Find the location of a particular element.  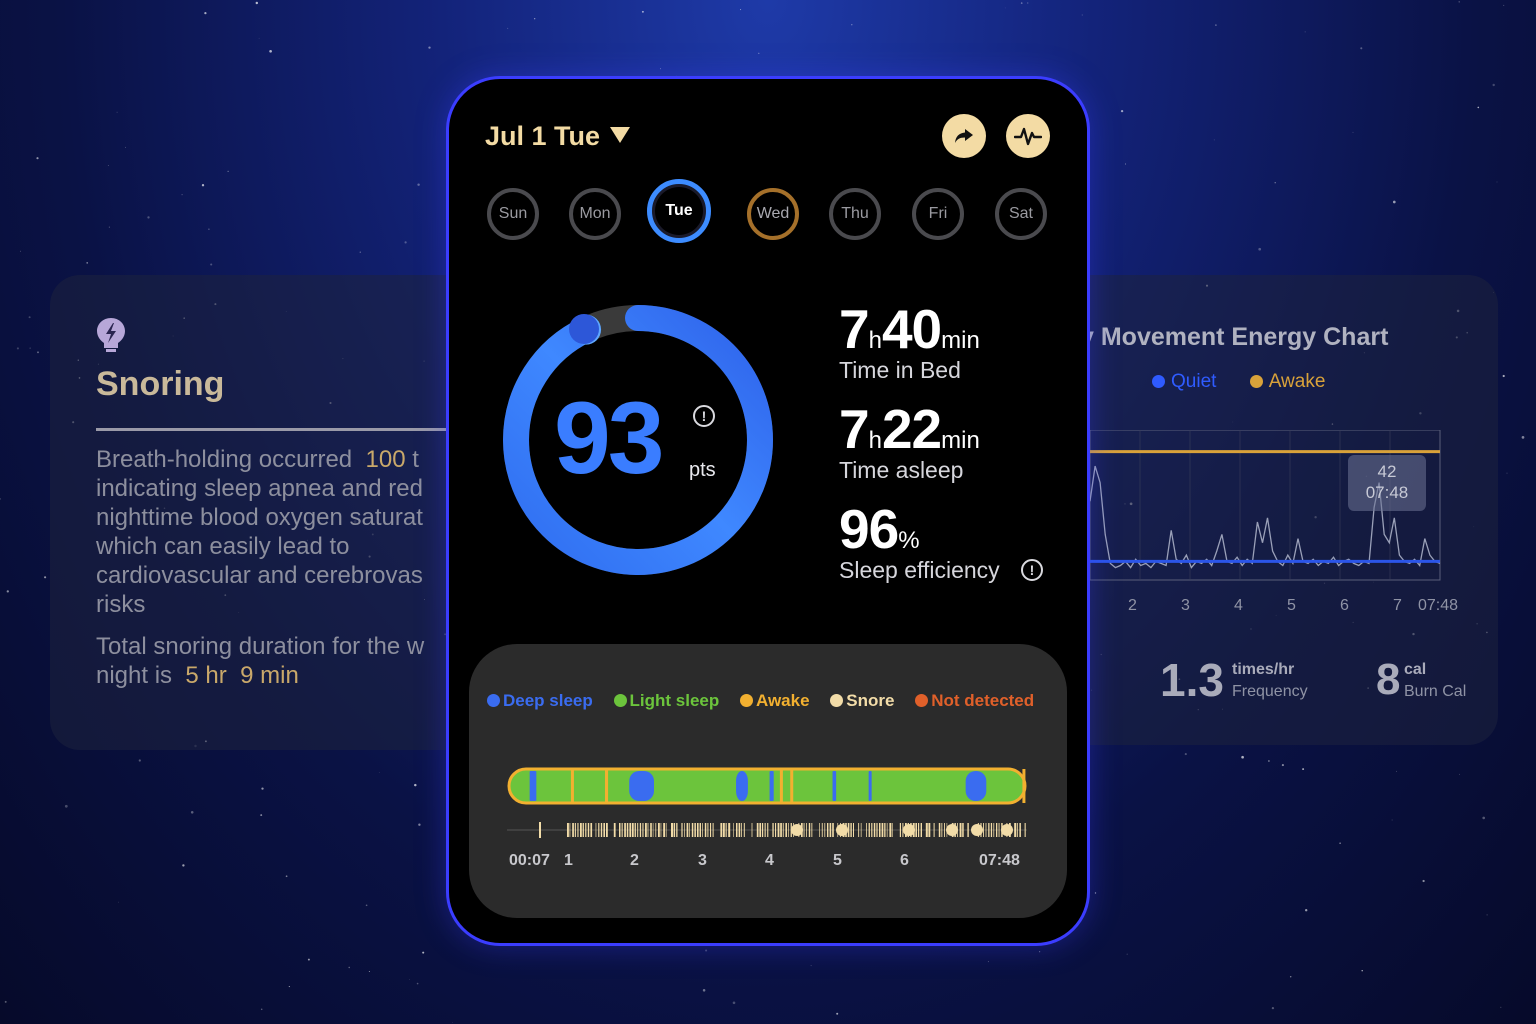

sleep-stage-timeline is located at coordinates (767, 786).